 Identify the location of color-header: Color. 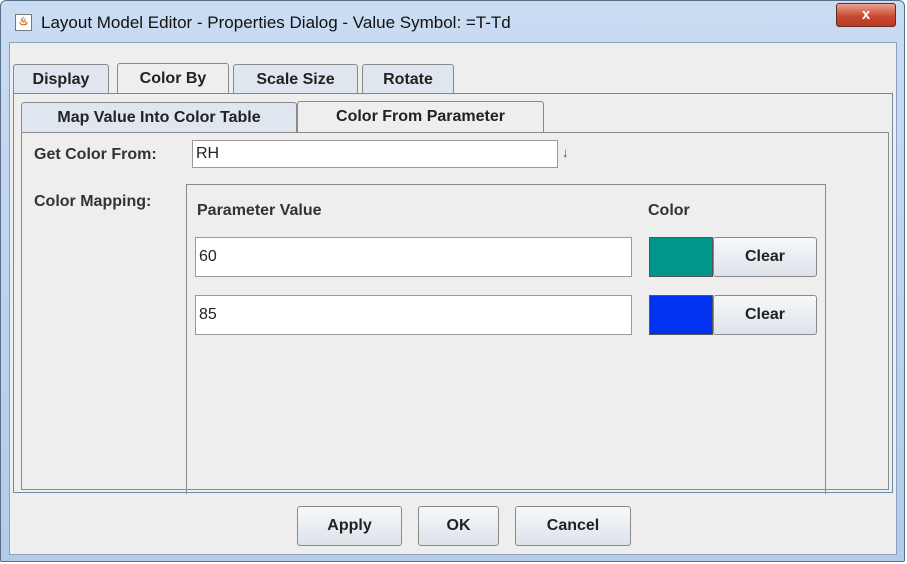
(669, 210).